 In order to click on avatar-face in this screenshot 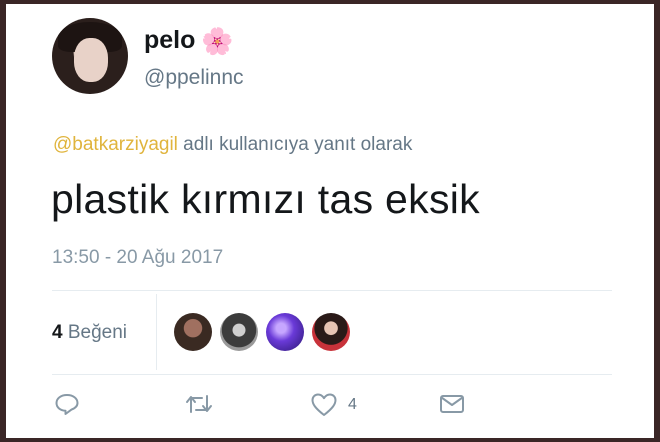, I will do `click(91, 60)`.